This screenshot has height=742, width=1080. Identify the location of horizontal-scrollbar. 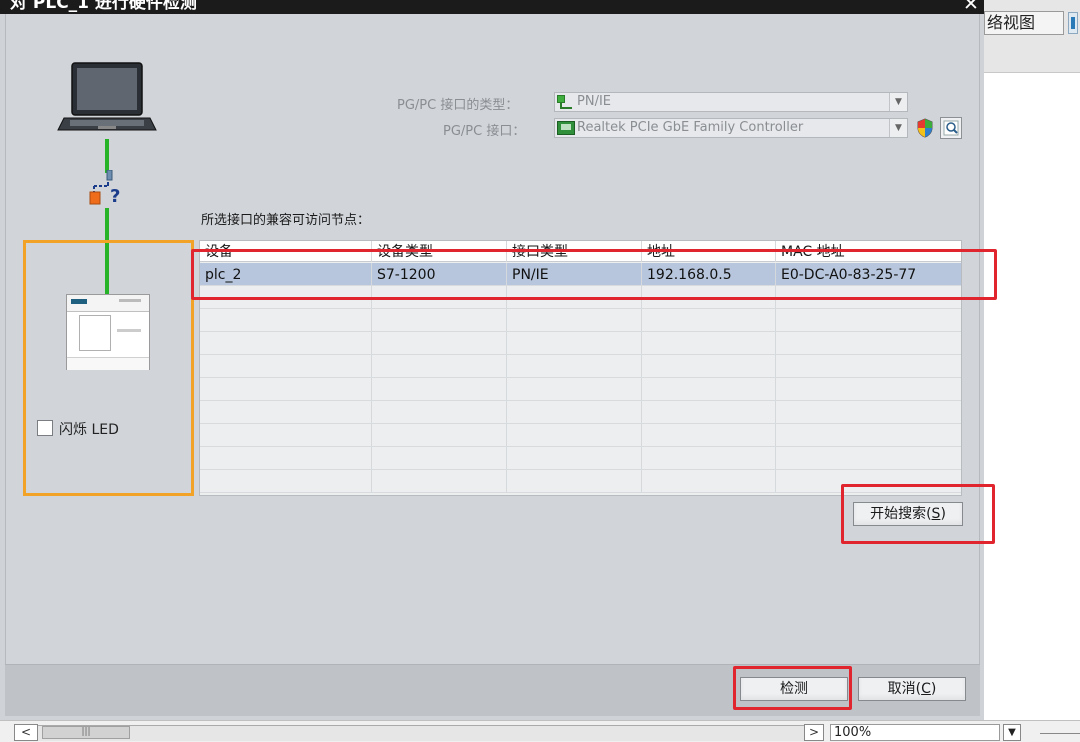
(421, 733).